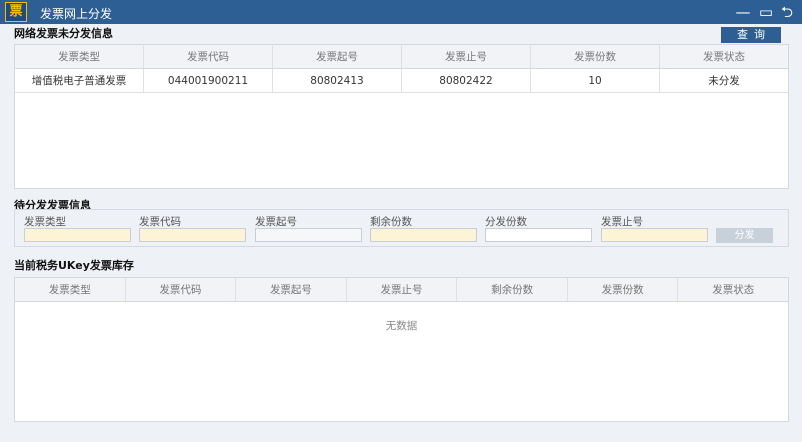 The height and width of the screenshot is (442, 802). What do you see at coordinates (401, 326) in the screenshot?
I see `empty-state-text: 无数据` at bounding box center [401, 326].